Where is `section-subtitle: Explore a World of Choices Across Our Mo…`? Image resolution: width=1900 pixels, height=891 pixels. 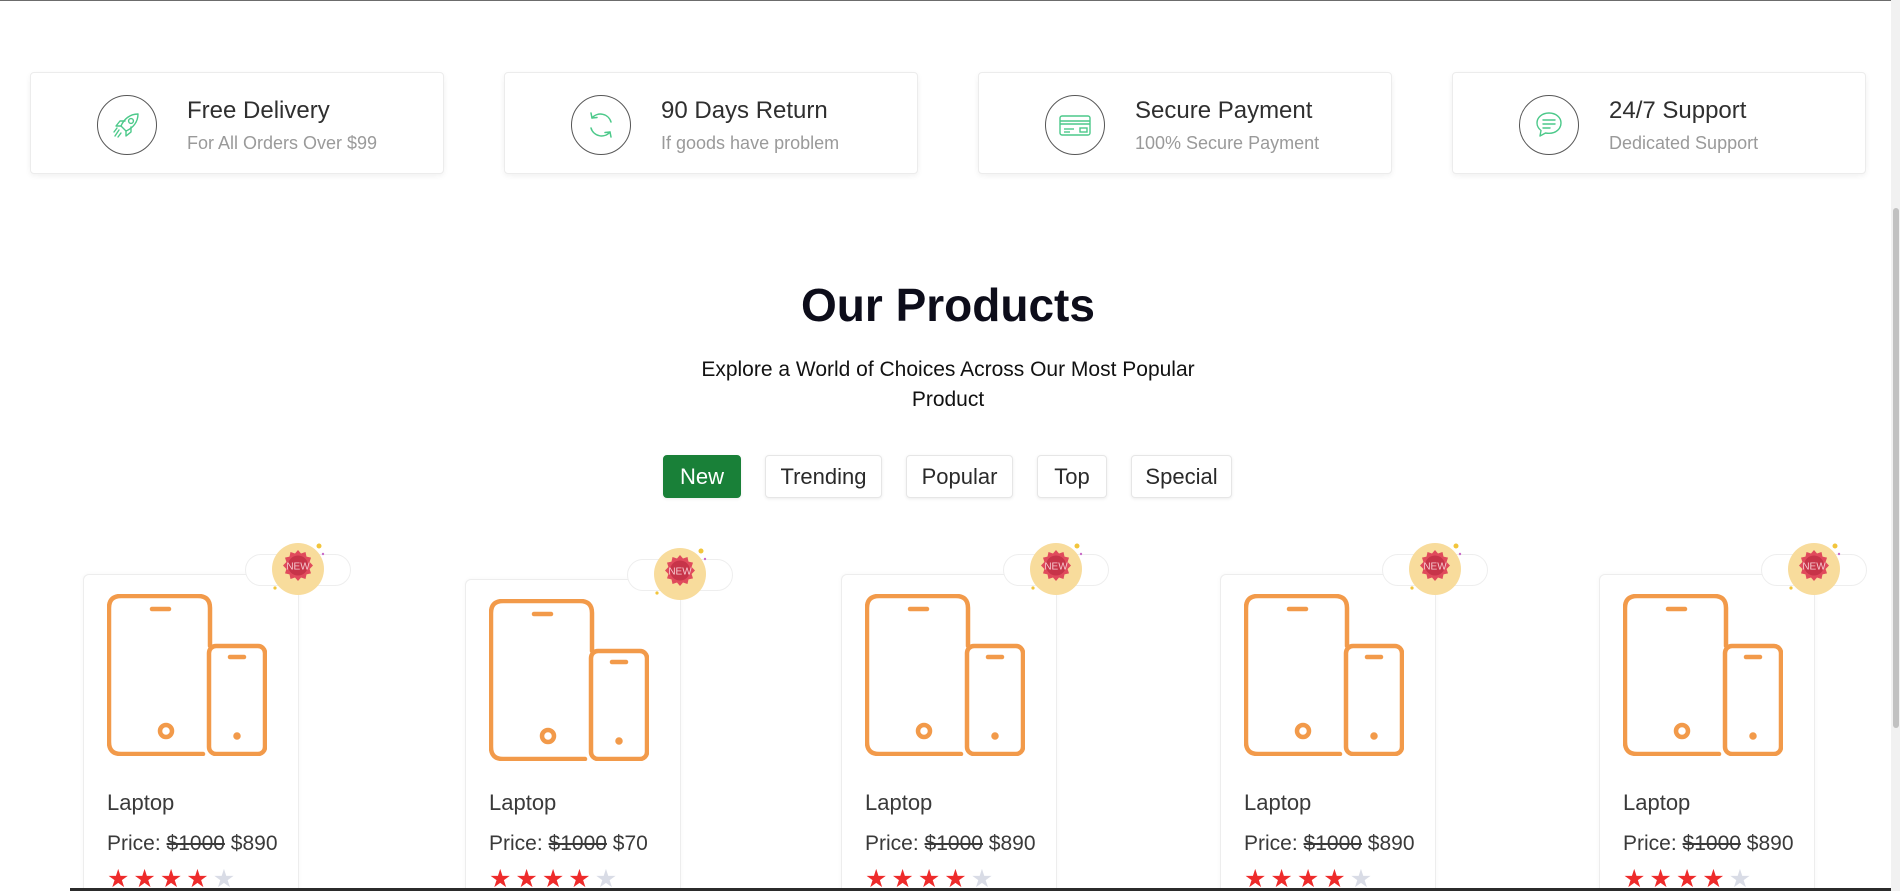 section-subtitle: Explore a World of Choices Across Our Mo… is located at coordinates (948, 384).